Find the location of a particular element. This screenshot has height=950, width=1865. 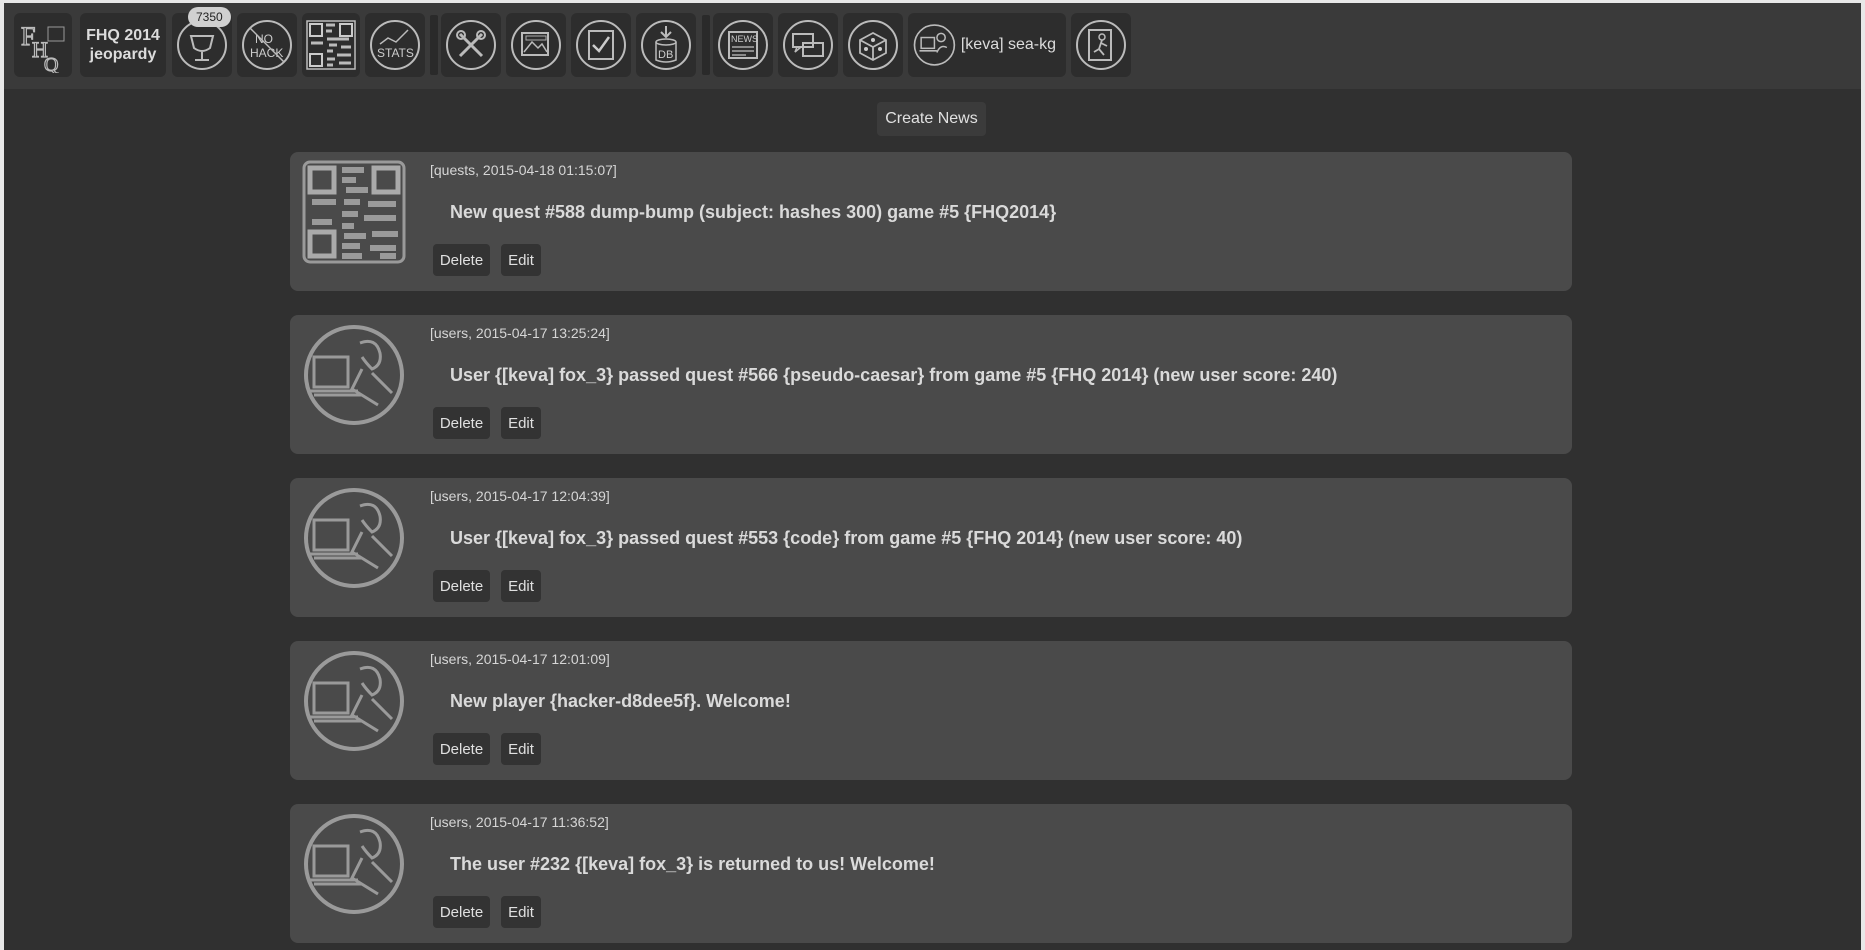

fhq-logo-button: F H Q is located at coordinates (43, 45).